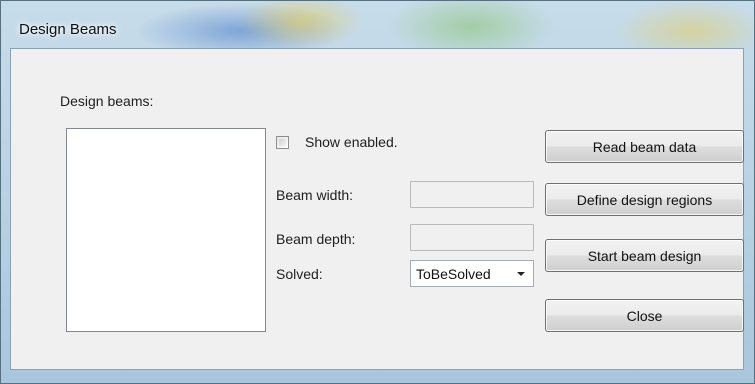 The height and width of the screenshot is (384, 755). I want to click on close-button: Close, so click(644, 315).